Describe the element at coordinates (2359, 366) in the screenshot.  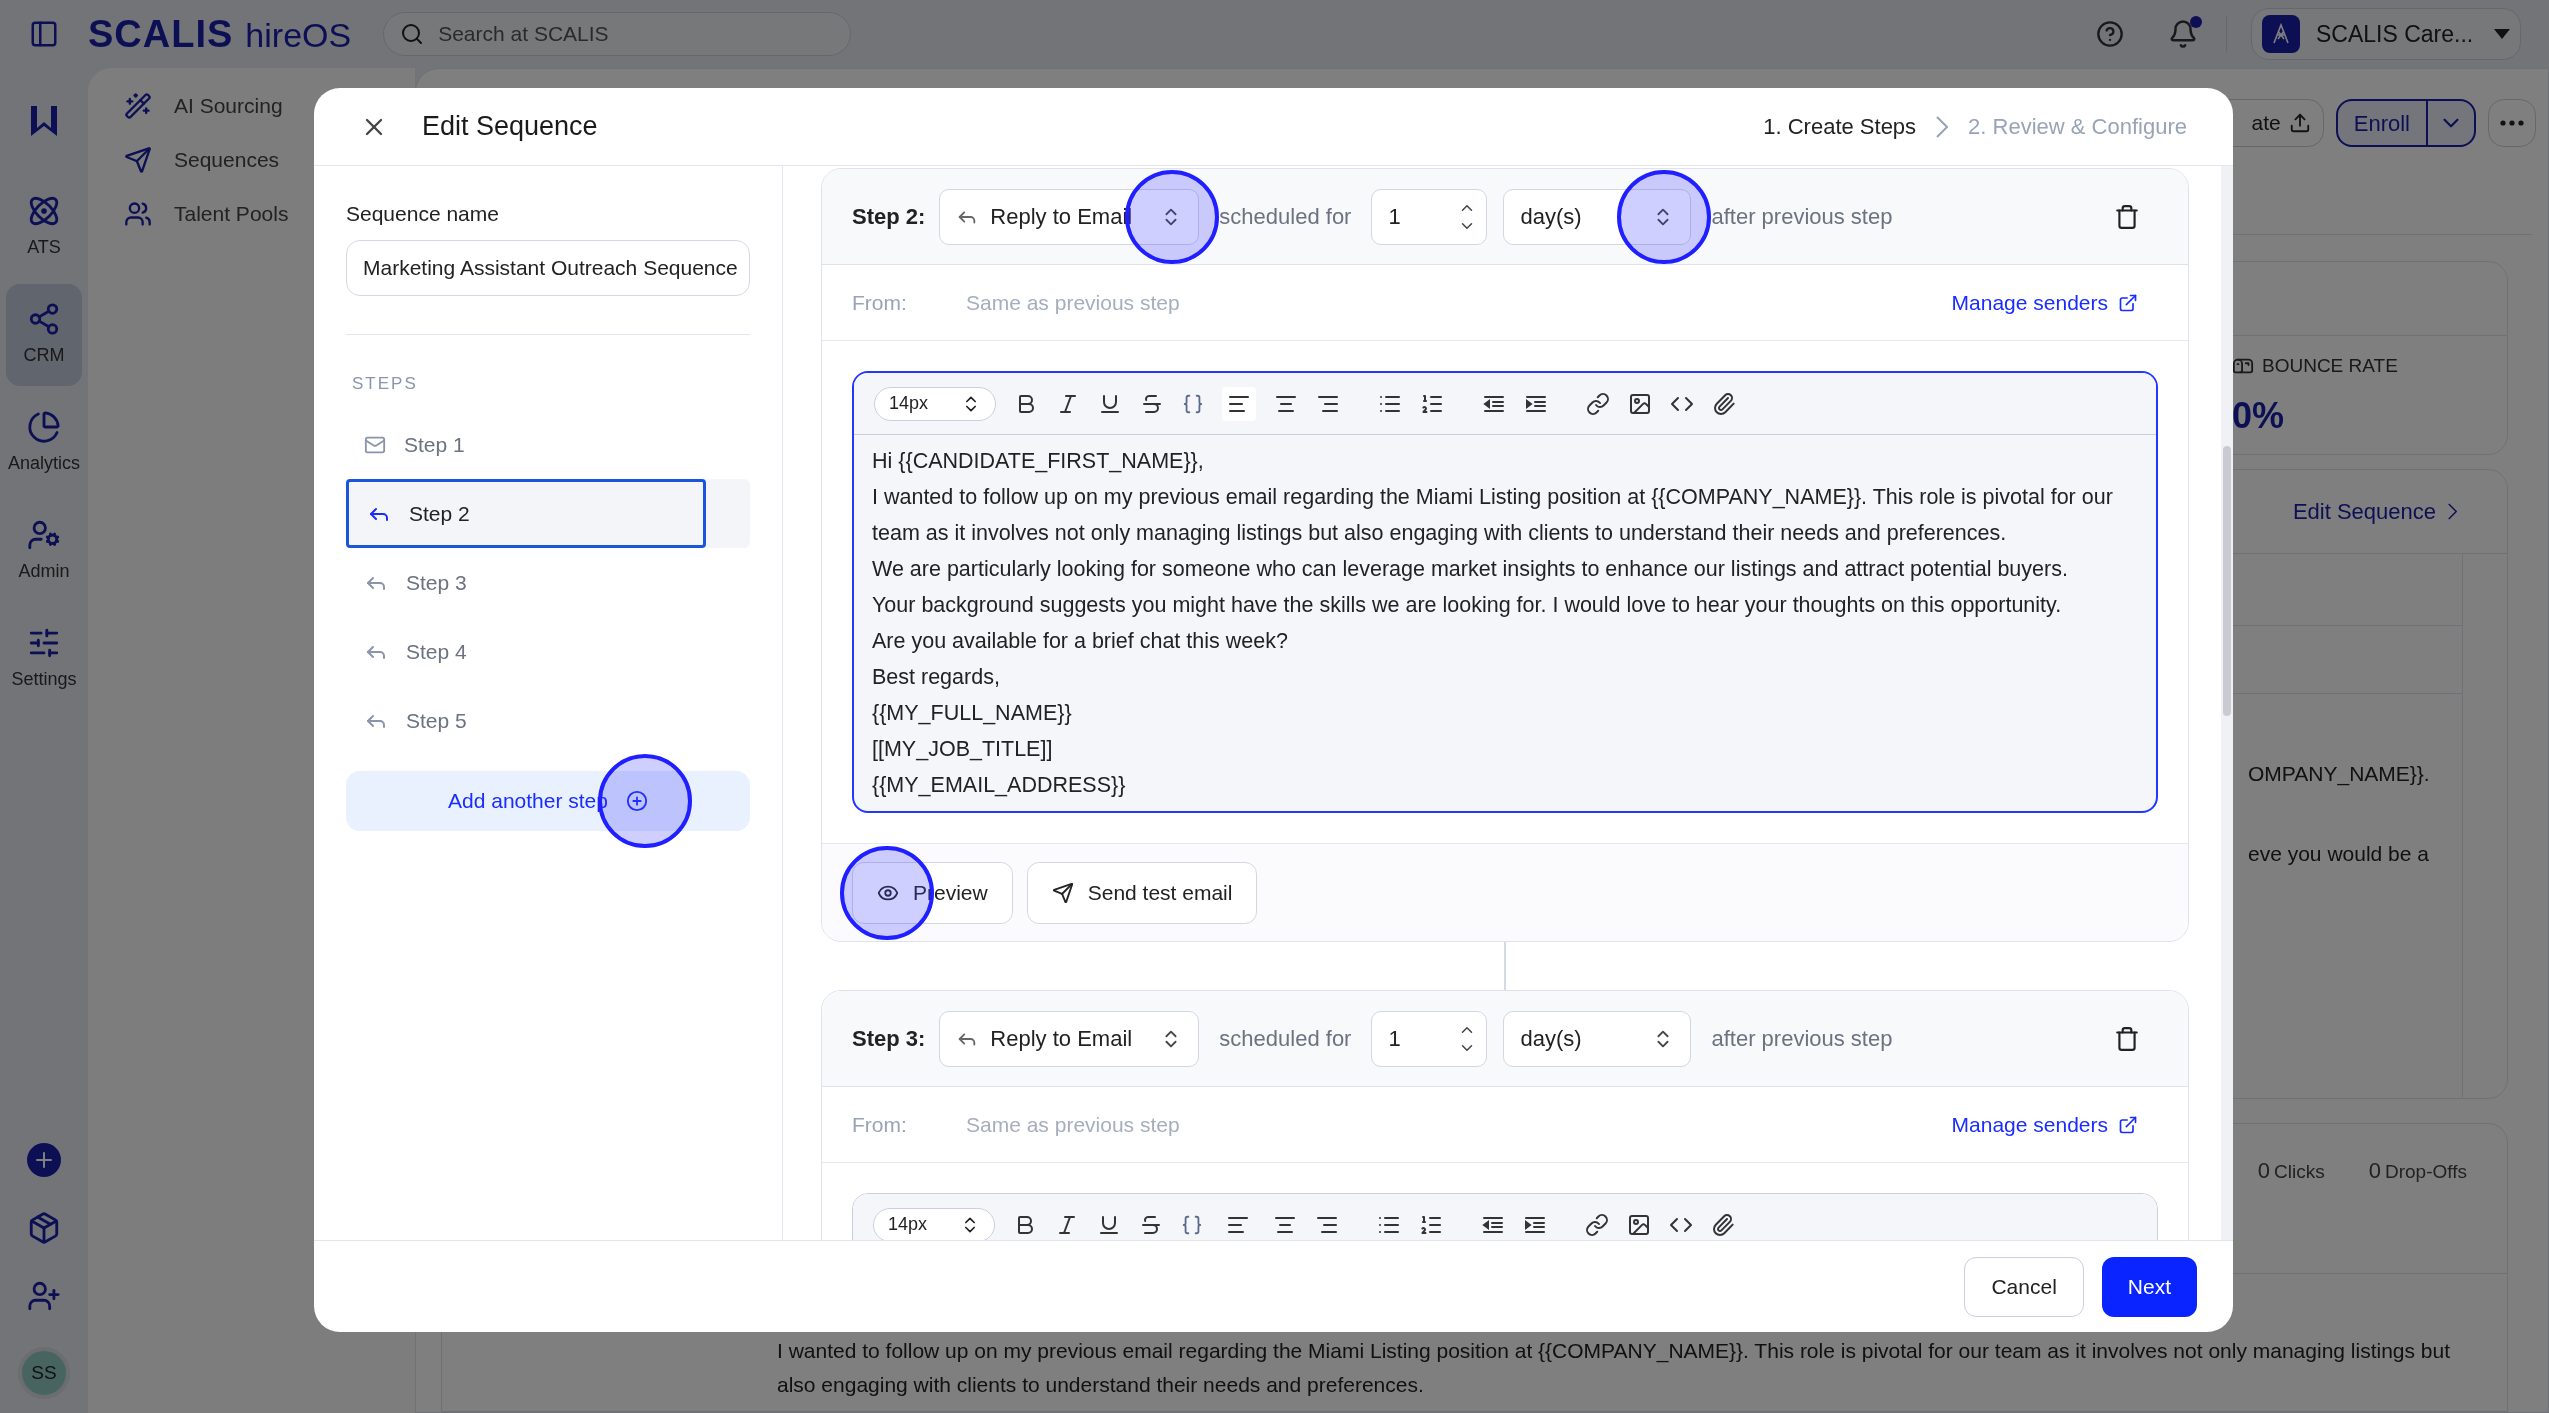
I see `stat-label: BOUNCE RATE` at that location.